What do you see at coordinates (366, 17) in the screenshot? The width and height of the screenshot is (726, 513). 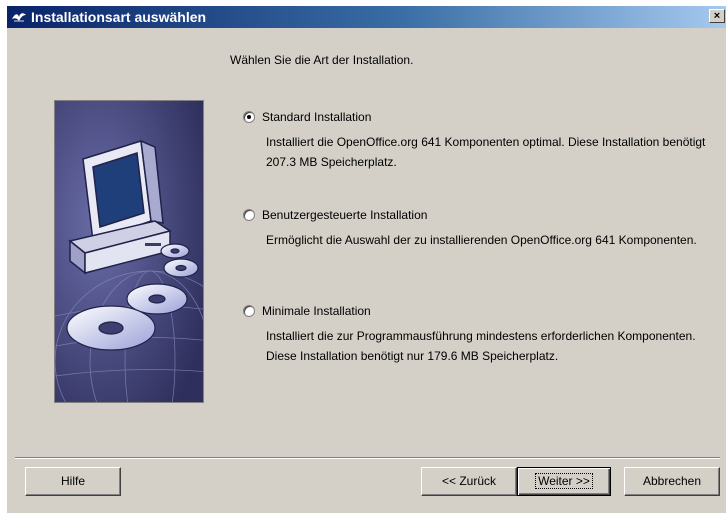 I see `title-bar: Installationsart auswählen ×` at bounding box center [366, 17].